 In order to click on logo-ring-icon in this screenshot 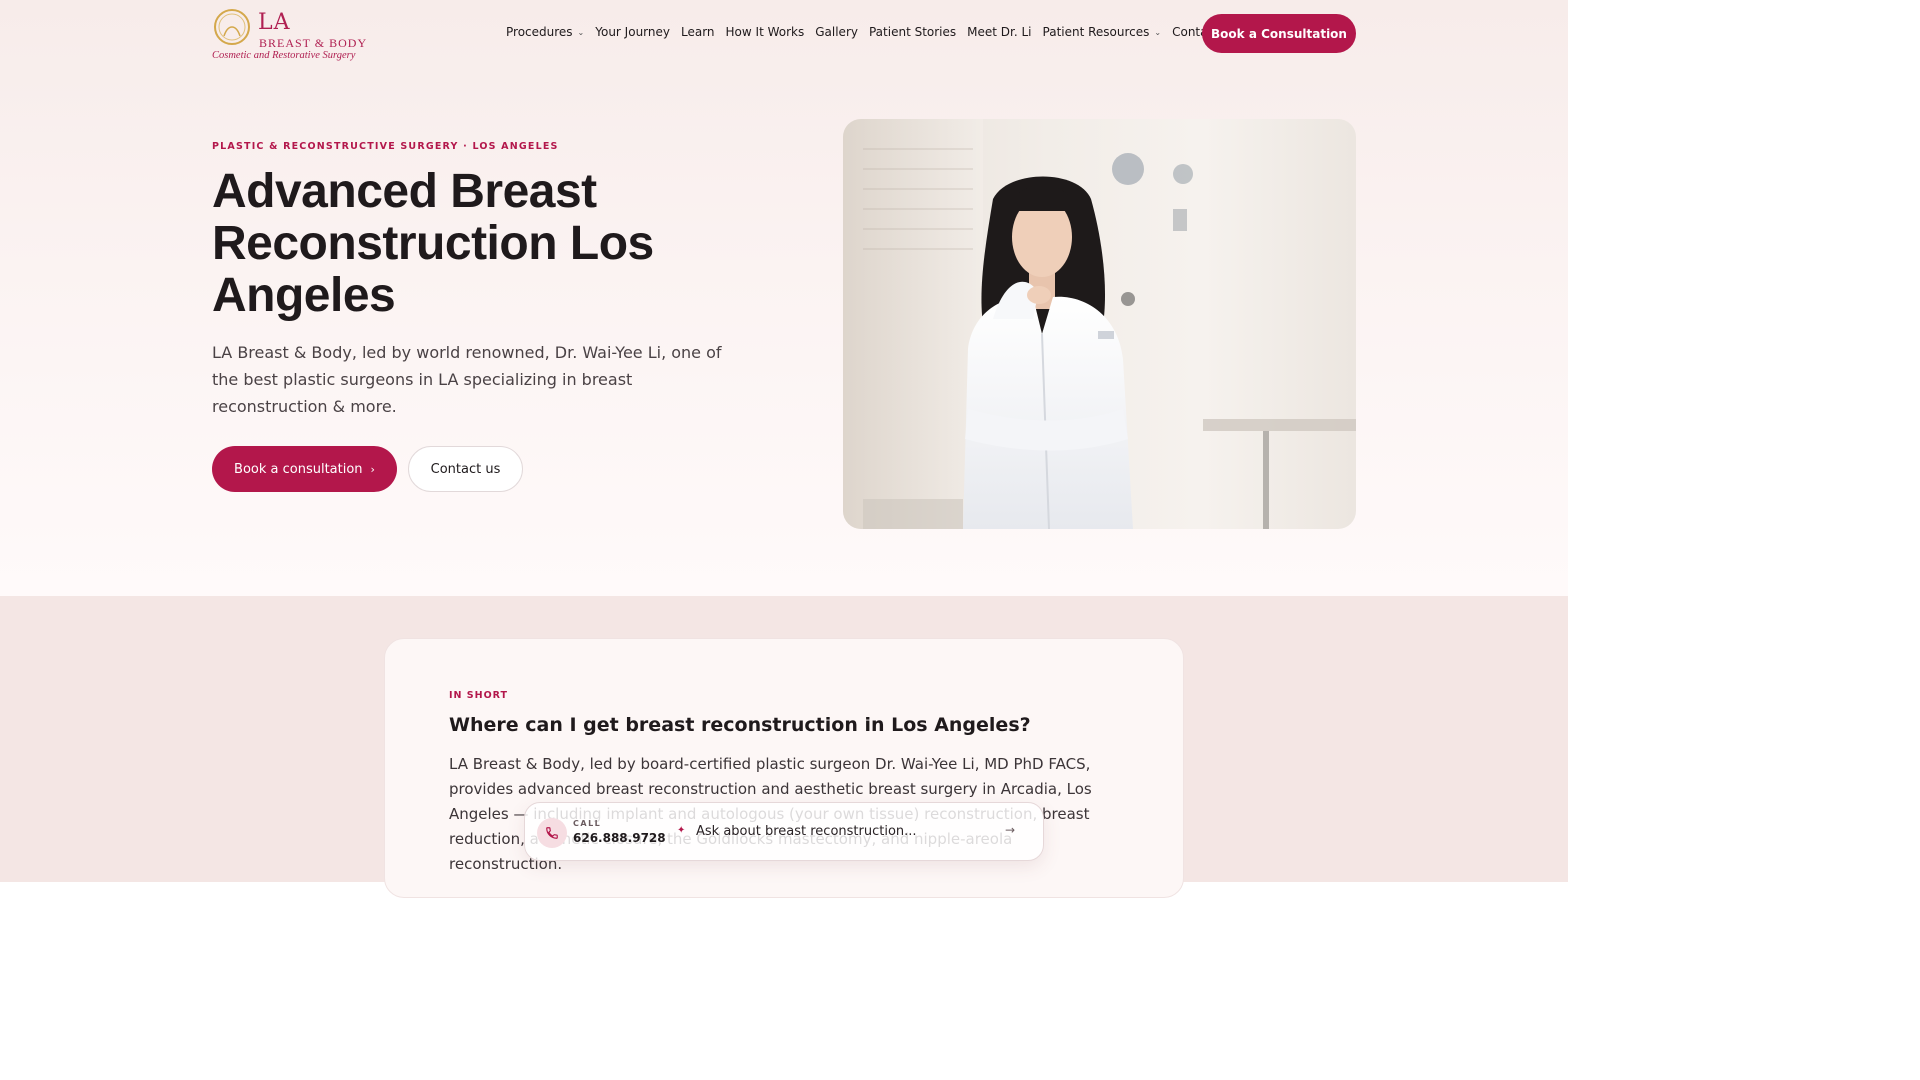, I will do `click(232, 27)`.